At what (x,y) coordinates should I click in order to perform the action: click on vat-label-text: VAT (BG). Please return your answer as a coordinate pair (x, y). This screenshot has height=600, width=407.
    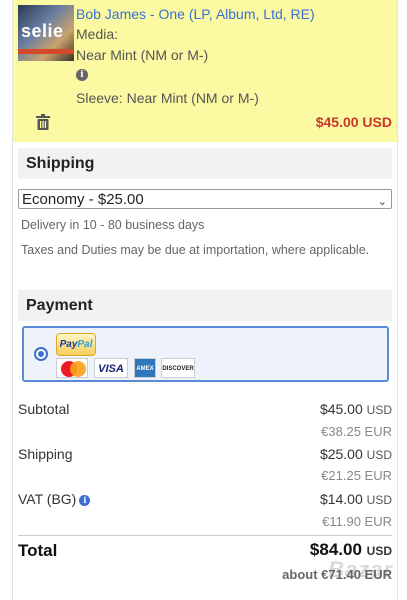
    Looking at the image, I should click on (47, 499).